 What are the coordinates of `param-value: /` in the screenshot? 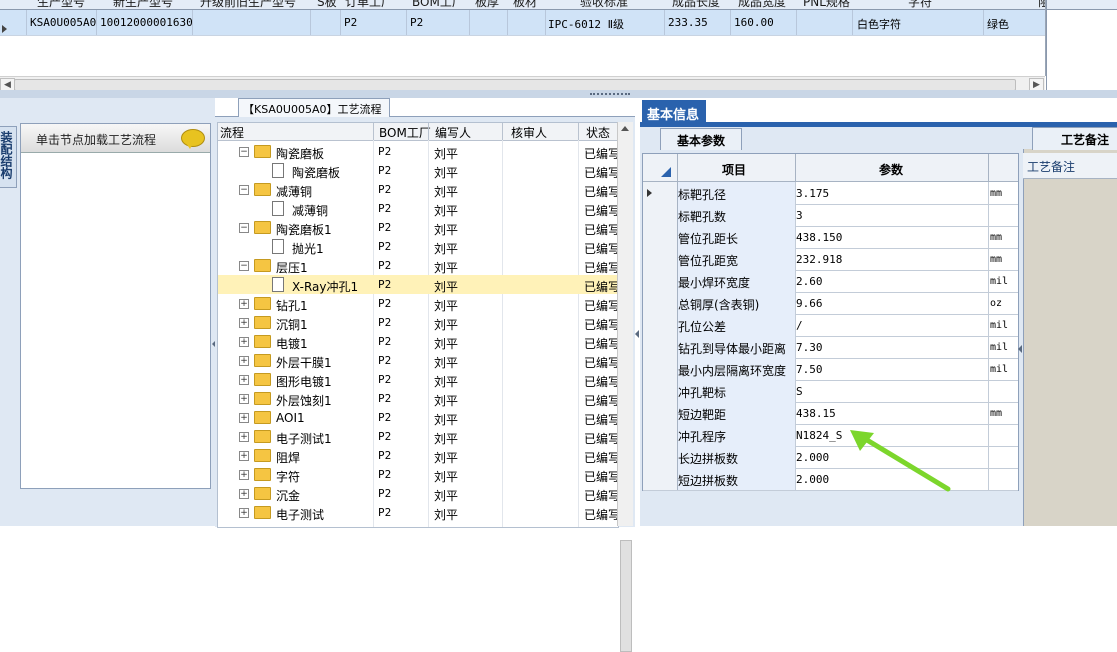 It's located at (799, 325).